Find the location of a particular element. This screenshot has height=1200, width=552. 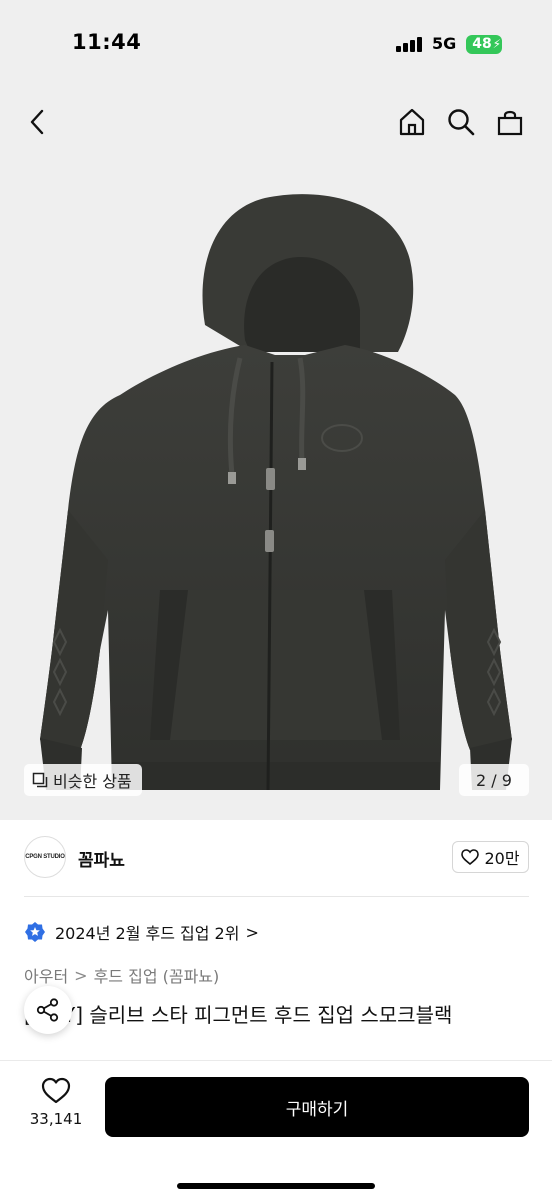

cart-button is located at coordinates (510, 122).